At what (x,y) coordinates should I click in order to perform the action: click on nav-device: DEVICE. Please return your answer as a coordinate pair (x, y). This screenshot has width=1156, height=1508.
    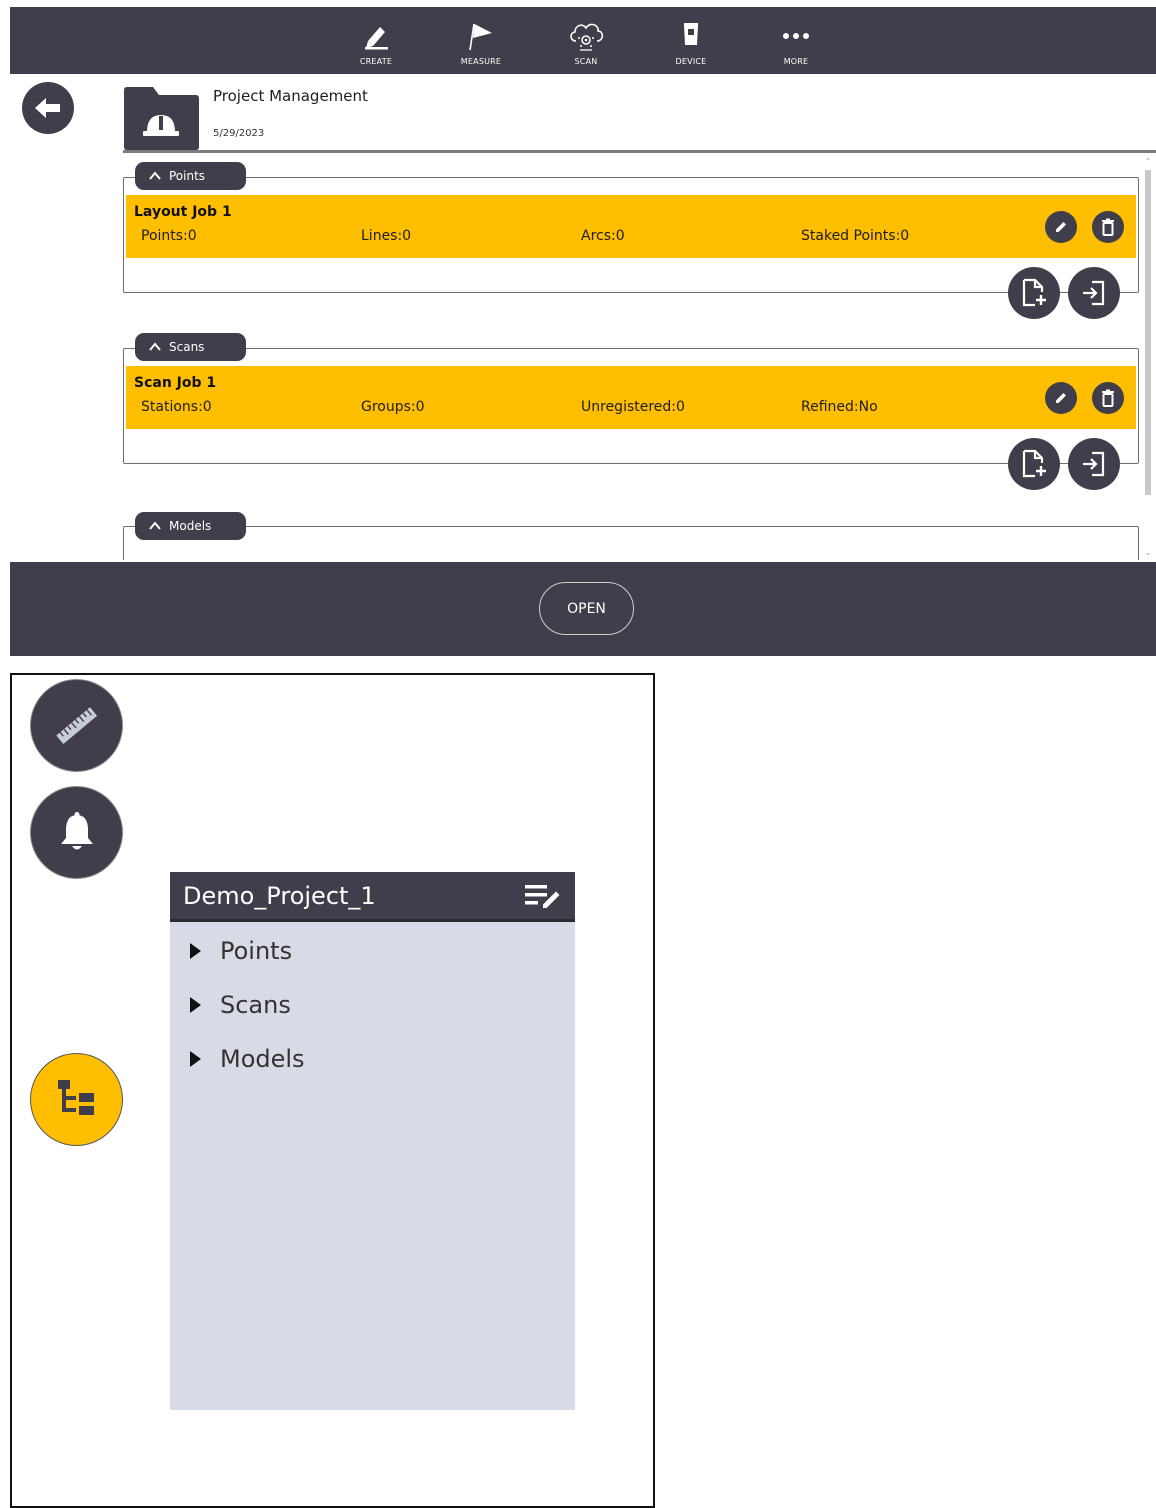
    Looking at the image, I should click on (691, 40).